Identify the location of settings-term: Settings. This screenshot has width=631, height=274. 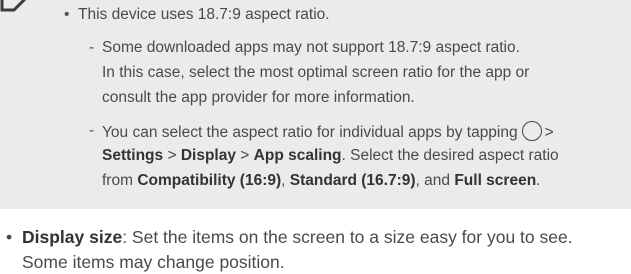
(133, 155).